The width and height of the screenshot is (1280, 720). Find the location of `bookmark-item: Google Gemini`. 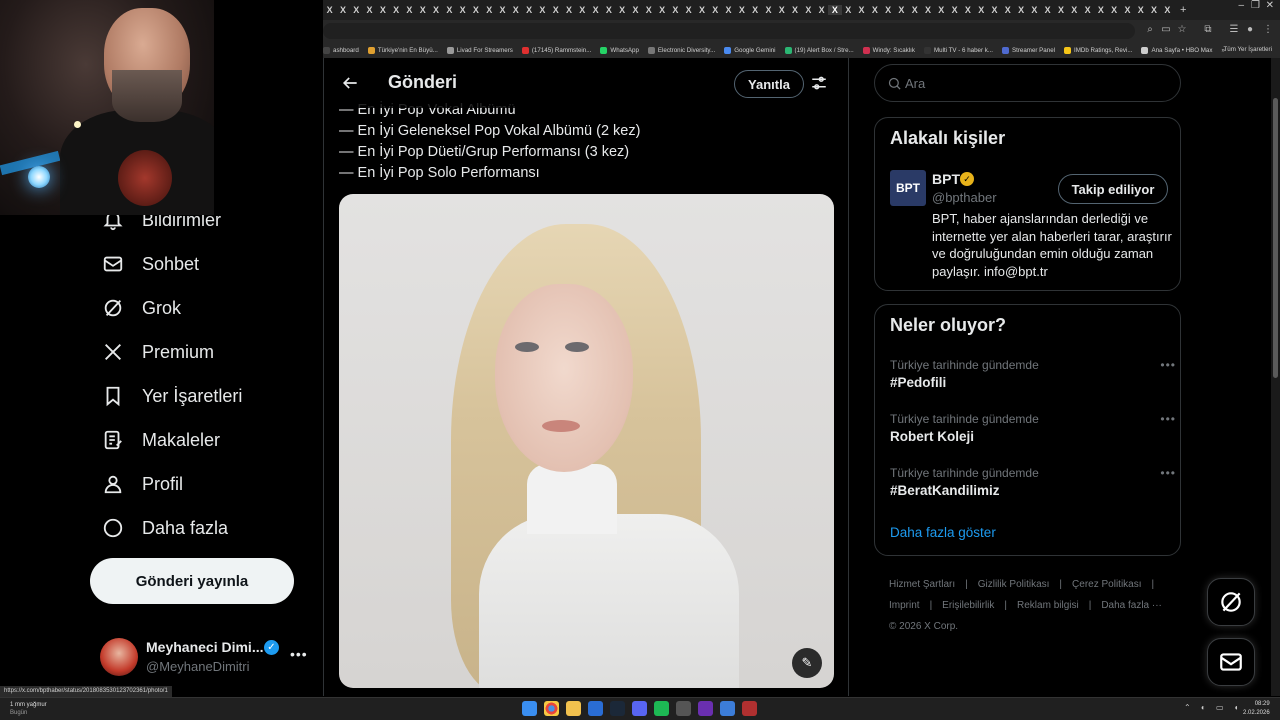

bookmark-item: Google Gemini is located at coordinates (750, 50).